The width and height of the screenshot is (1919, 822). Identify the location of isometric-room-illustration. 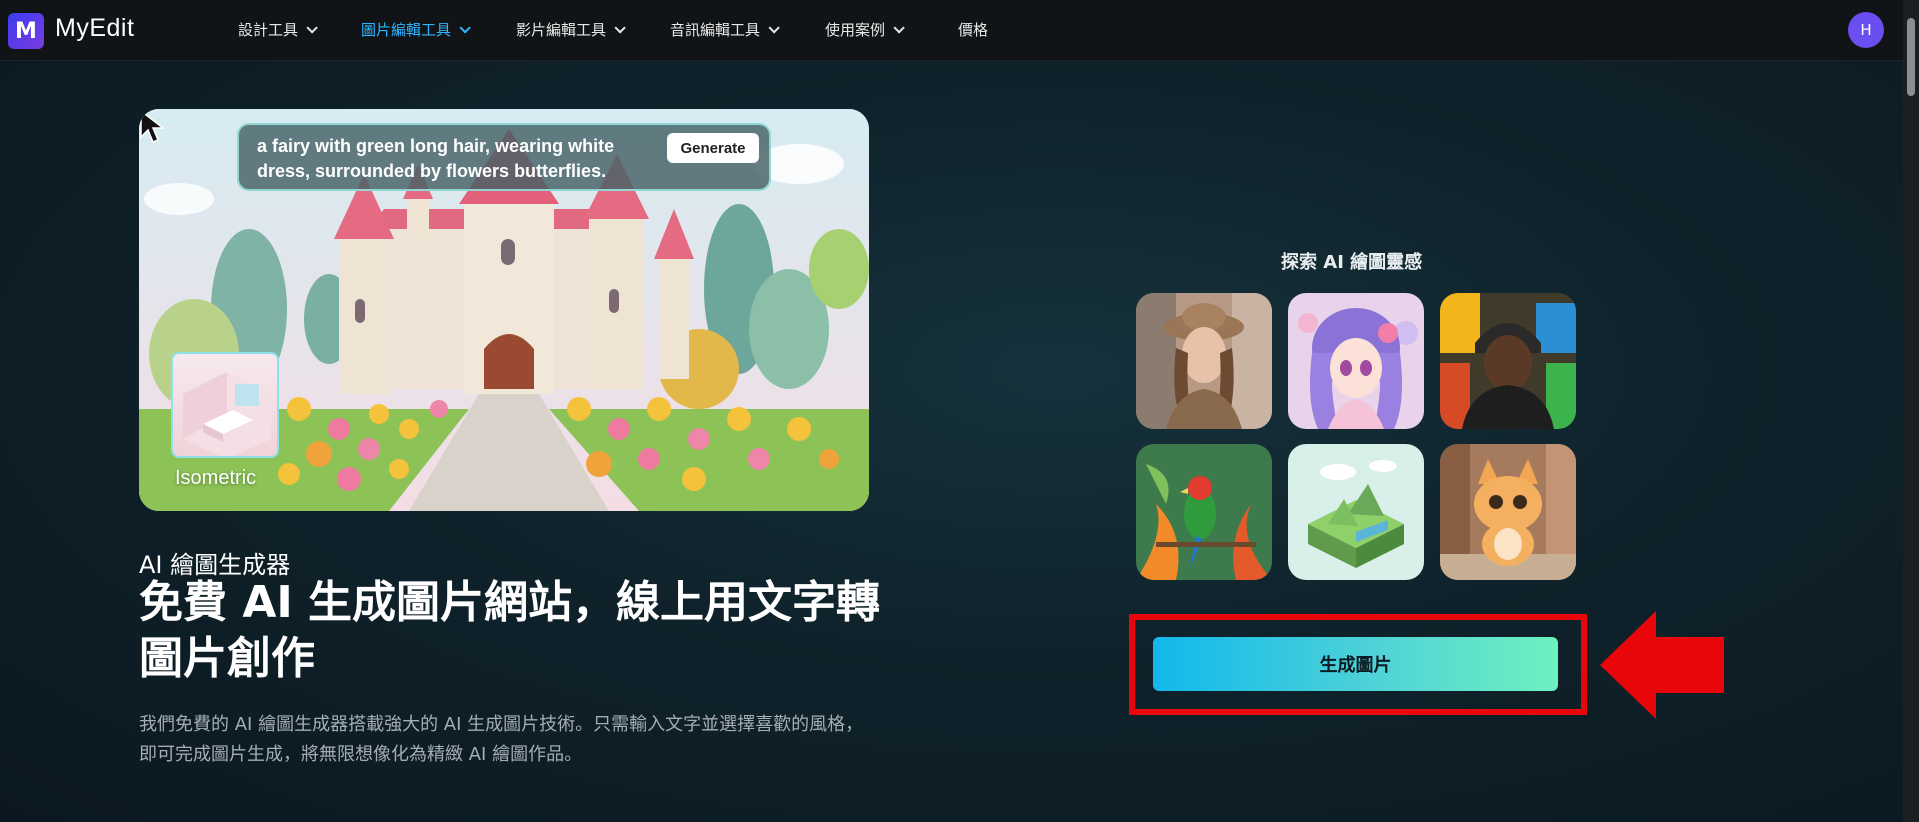
(227, 414).